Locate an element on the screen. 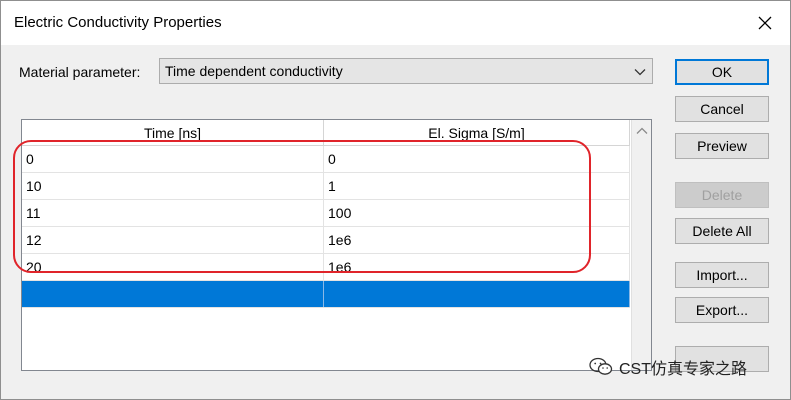  material-parameter-label: Material parameter: is located at coordinates (80, 72).